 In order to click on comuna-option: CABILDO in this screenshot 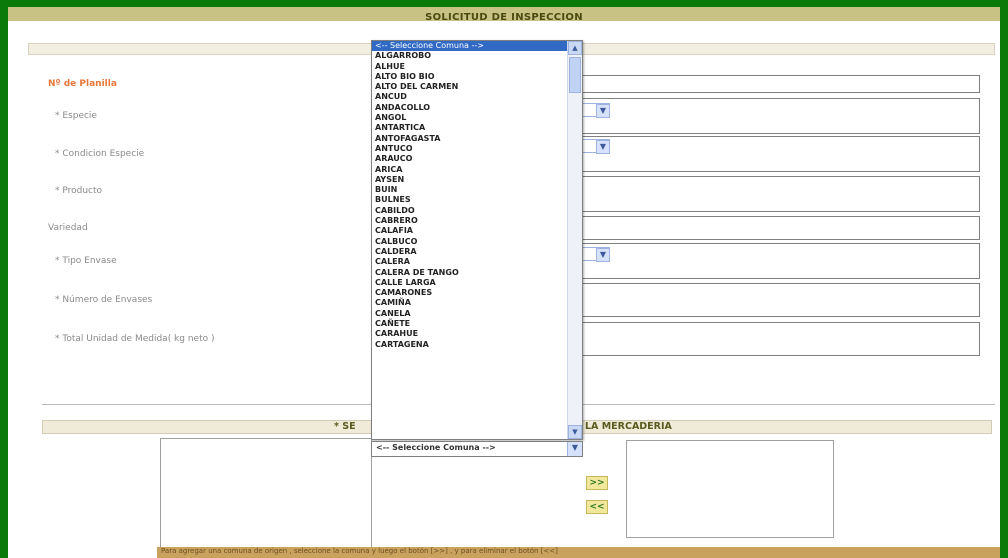, I will do `click(470, 211)`.